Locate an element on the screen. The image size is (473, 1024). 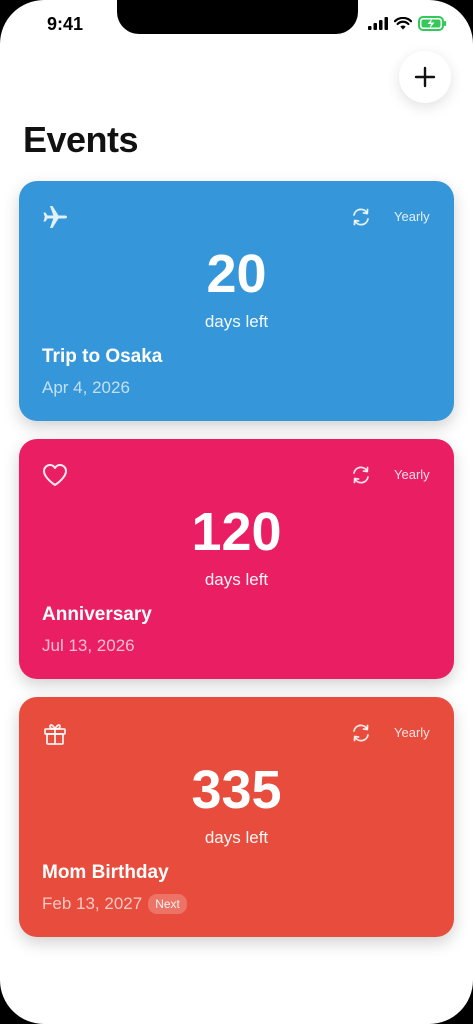
event-date-text: Jul 13, 2026 is located at coordinates (88, 645).